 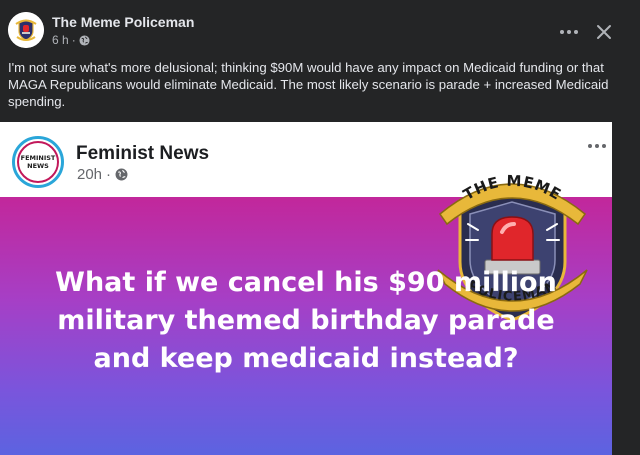 What do you see at coordinates (123, 22) in the screenshot?
I see `author-name: The Meme Policeman` at bounding box center [123, 22].